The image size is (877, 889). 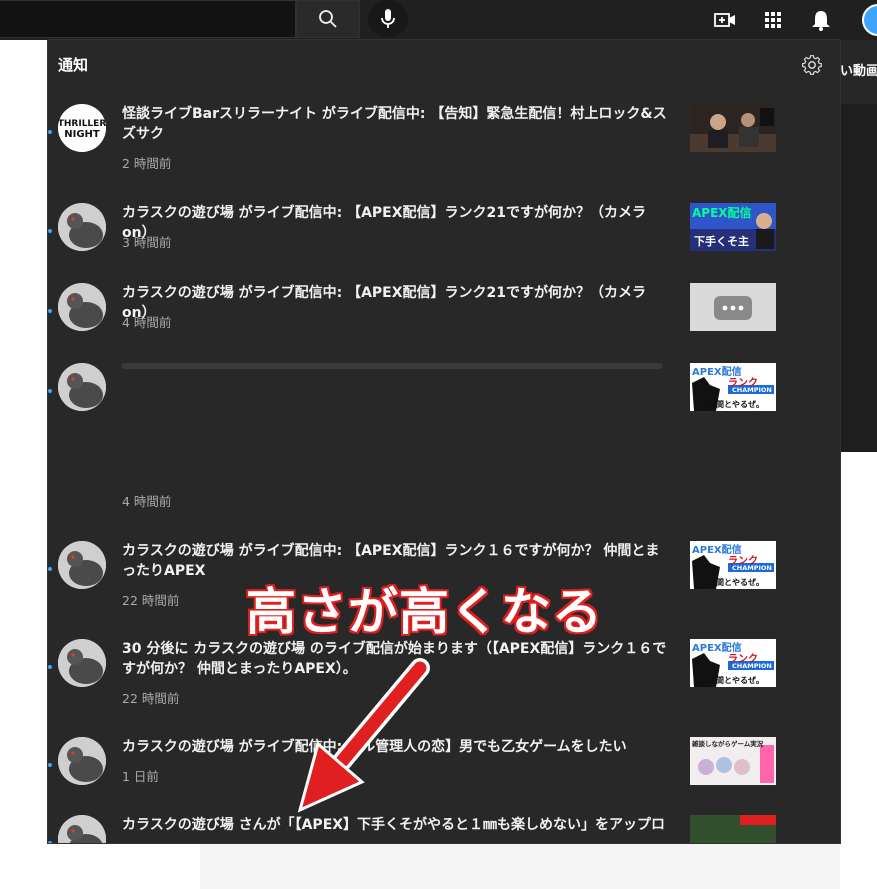 I want to click on notifications-button, so click(x=821, y=20).